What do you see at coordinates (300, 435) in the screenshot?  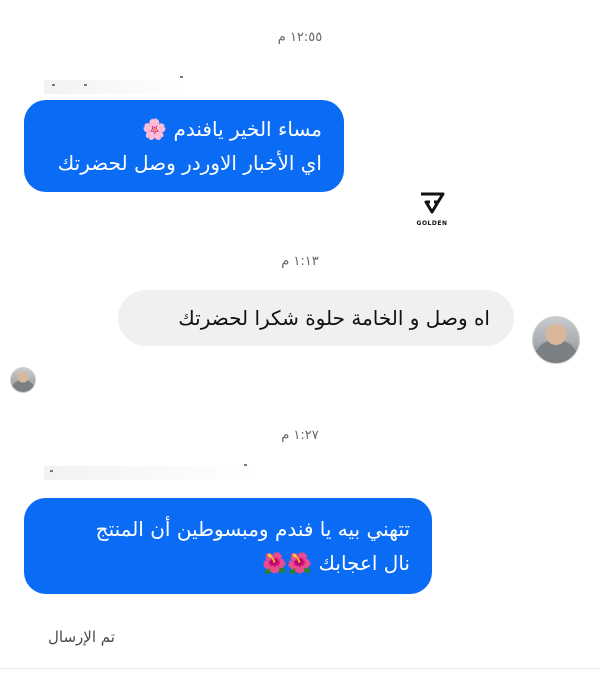 I see `timestamp: ١:٢٧ م` at bounding box center [300, 435].